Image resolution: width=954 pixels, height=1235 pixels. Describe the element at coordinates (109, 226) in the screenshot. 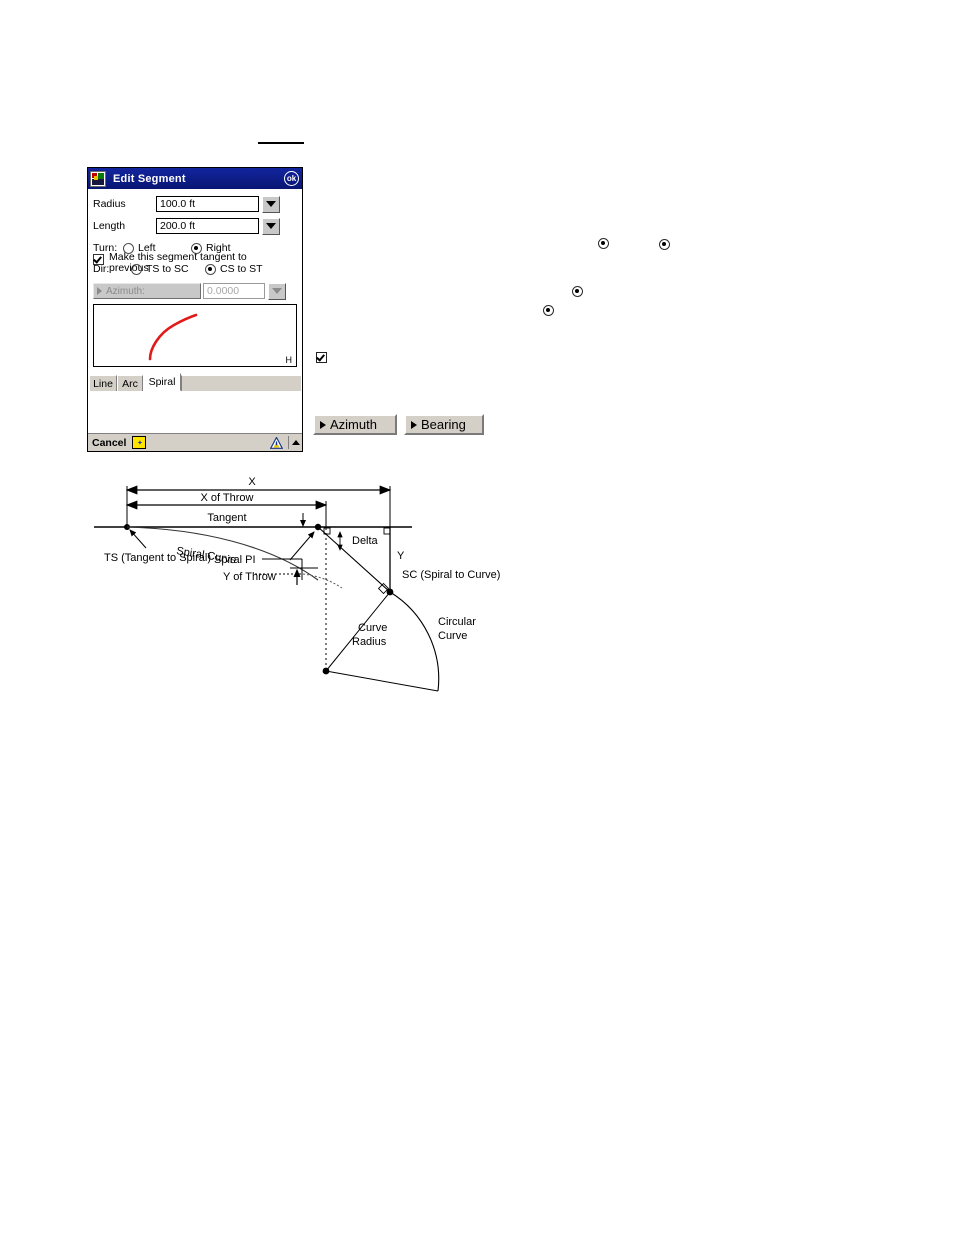

I see `length-label: Length` at that location.